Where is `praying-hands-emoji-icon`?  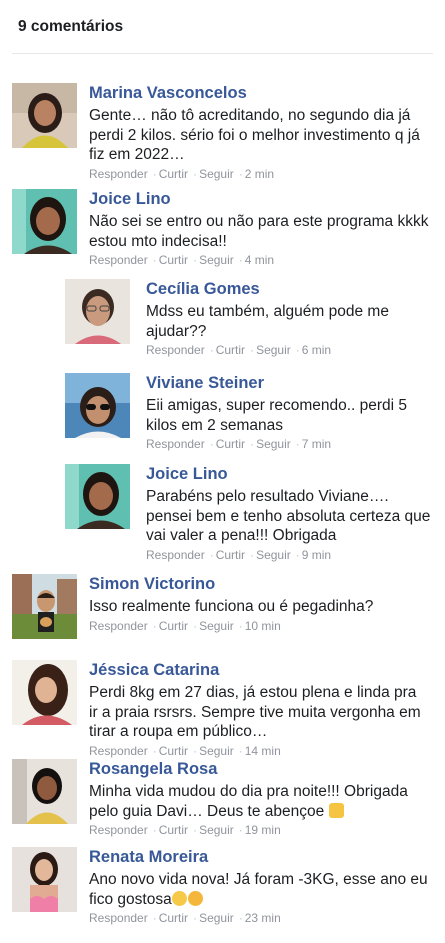 praying-hands-emoji-icon is located at coordinates (336, 810).